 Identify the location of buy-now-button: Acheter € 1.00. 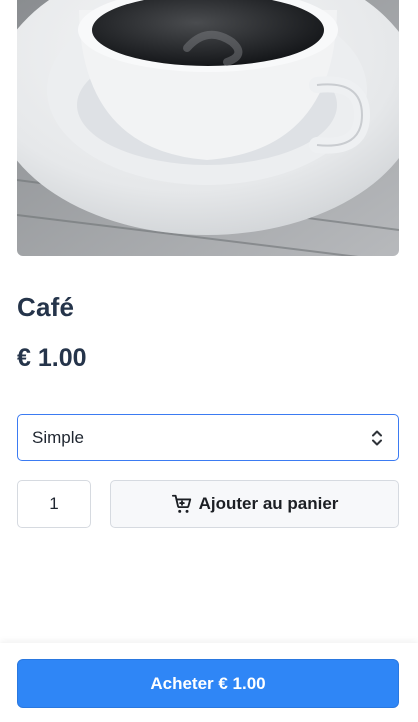
(208, 683).